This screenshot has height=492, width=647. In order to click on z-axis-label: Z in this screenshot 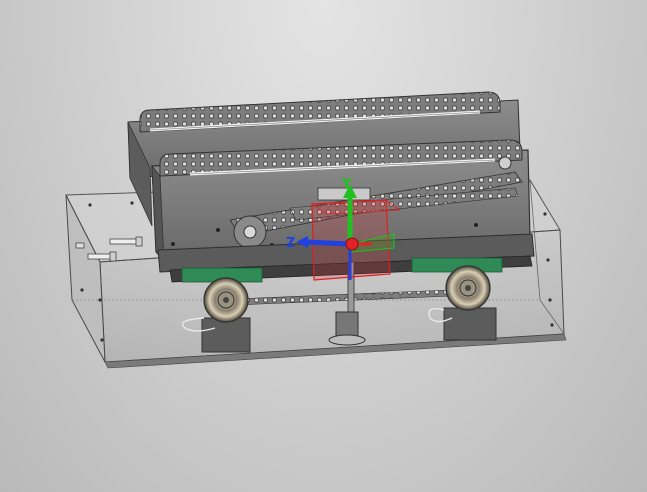, I will do `click(290, 243)`.